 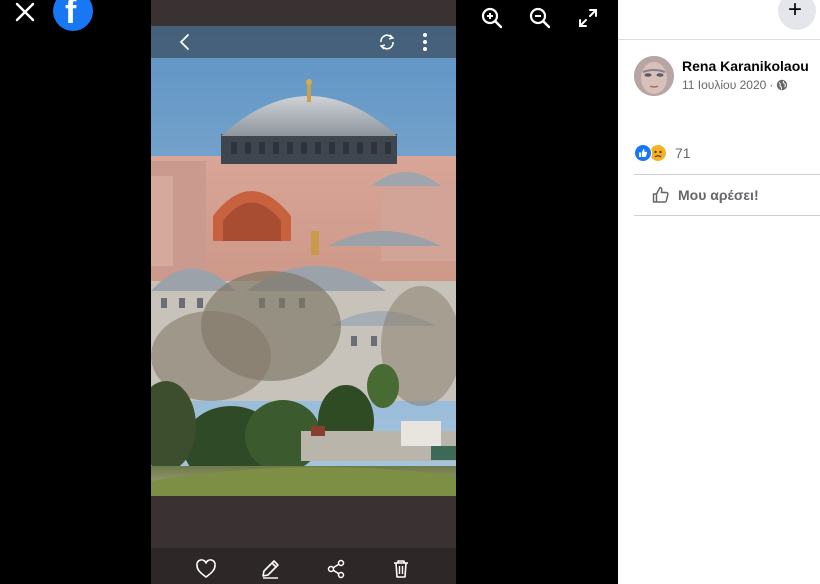 I want to click on zoom-out-button, so click(x=540, y=18).